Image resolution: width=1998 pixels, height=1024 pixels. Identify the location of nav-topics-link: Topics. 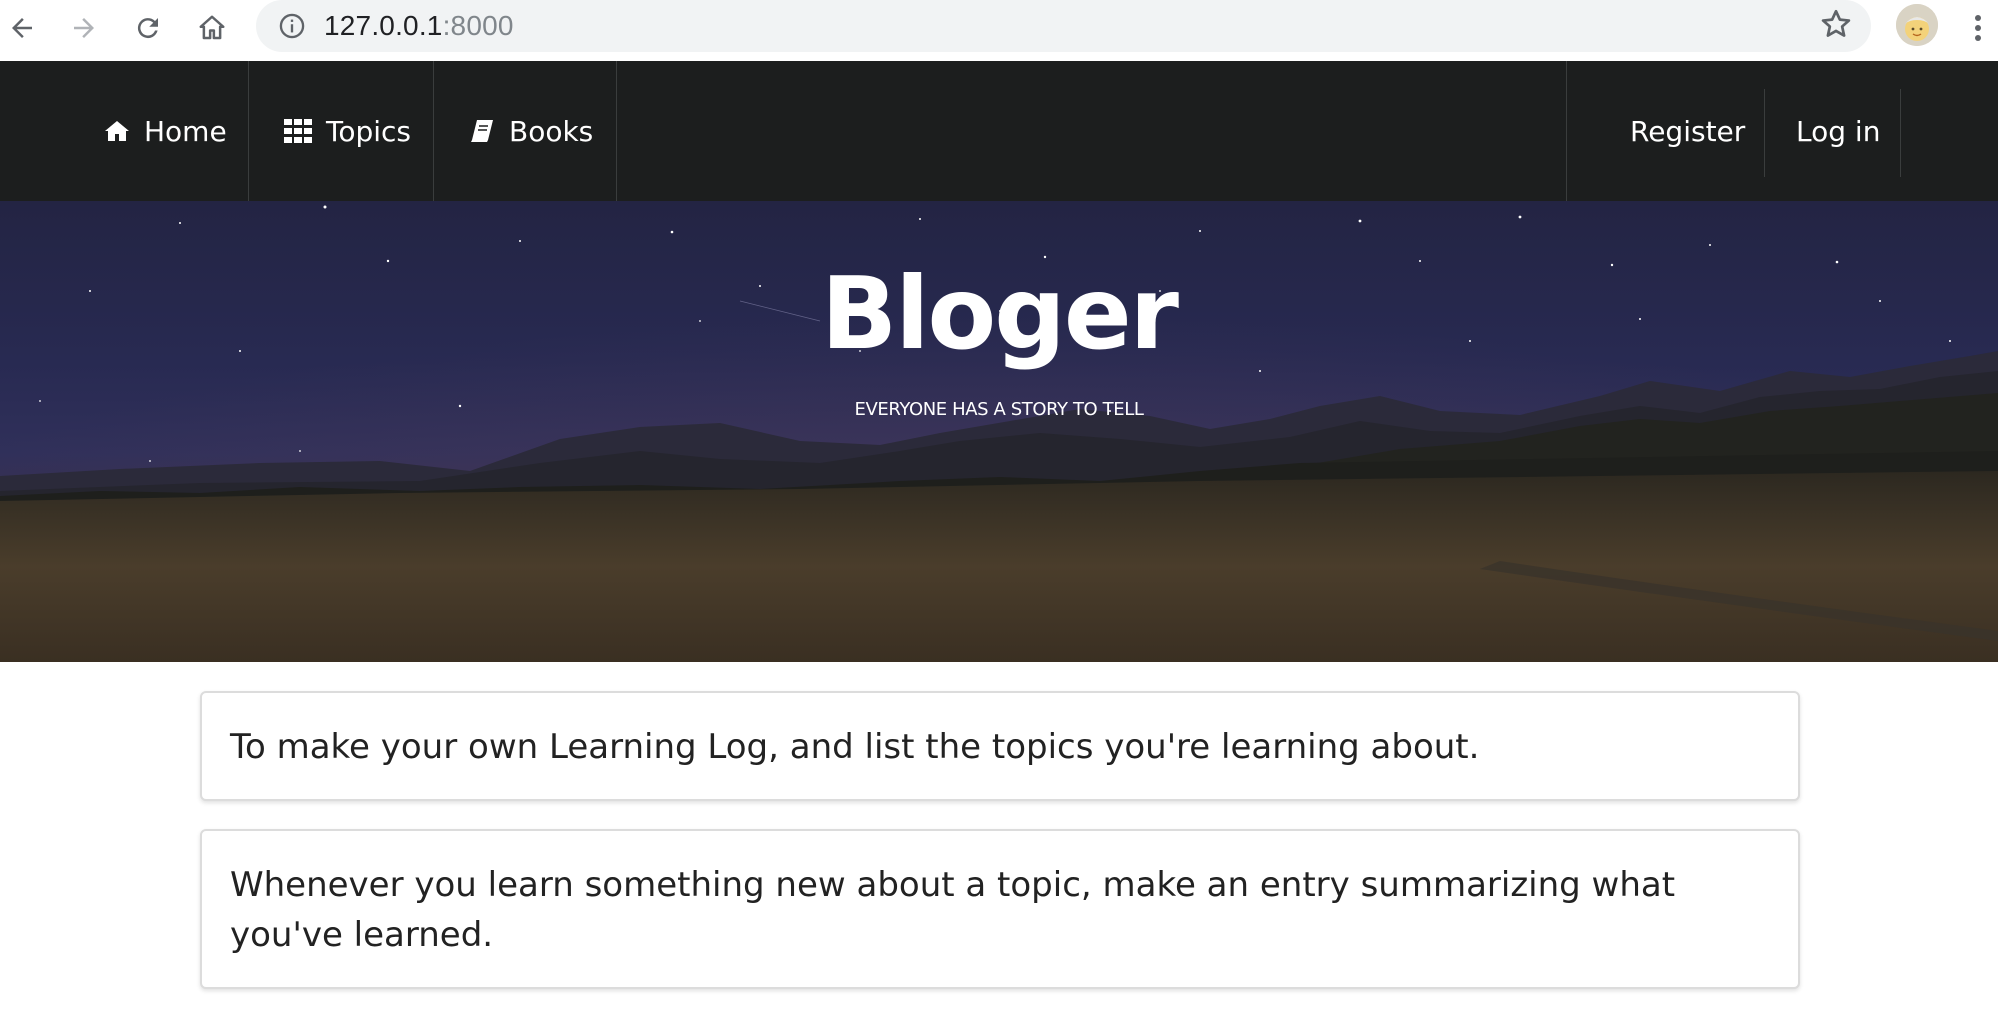
(347, 131).